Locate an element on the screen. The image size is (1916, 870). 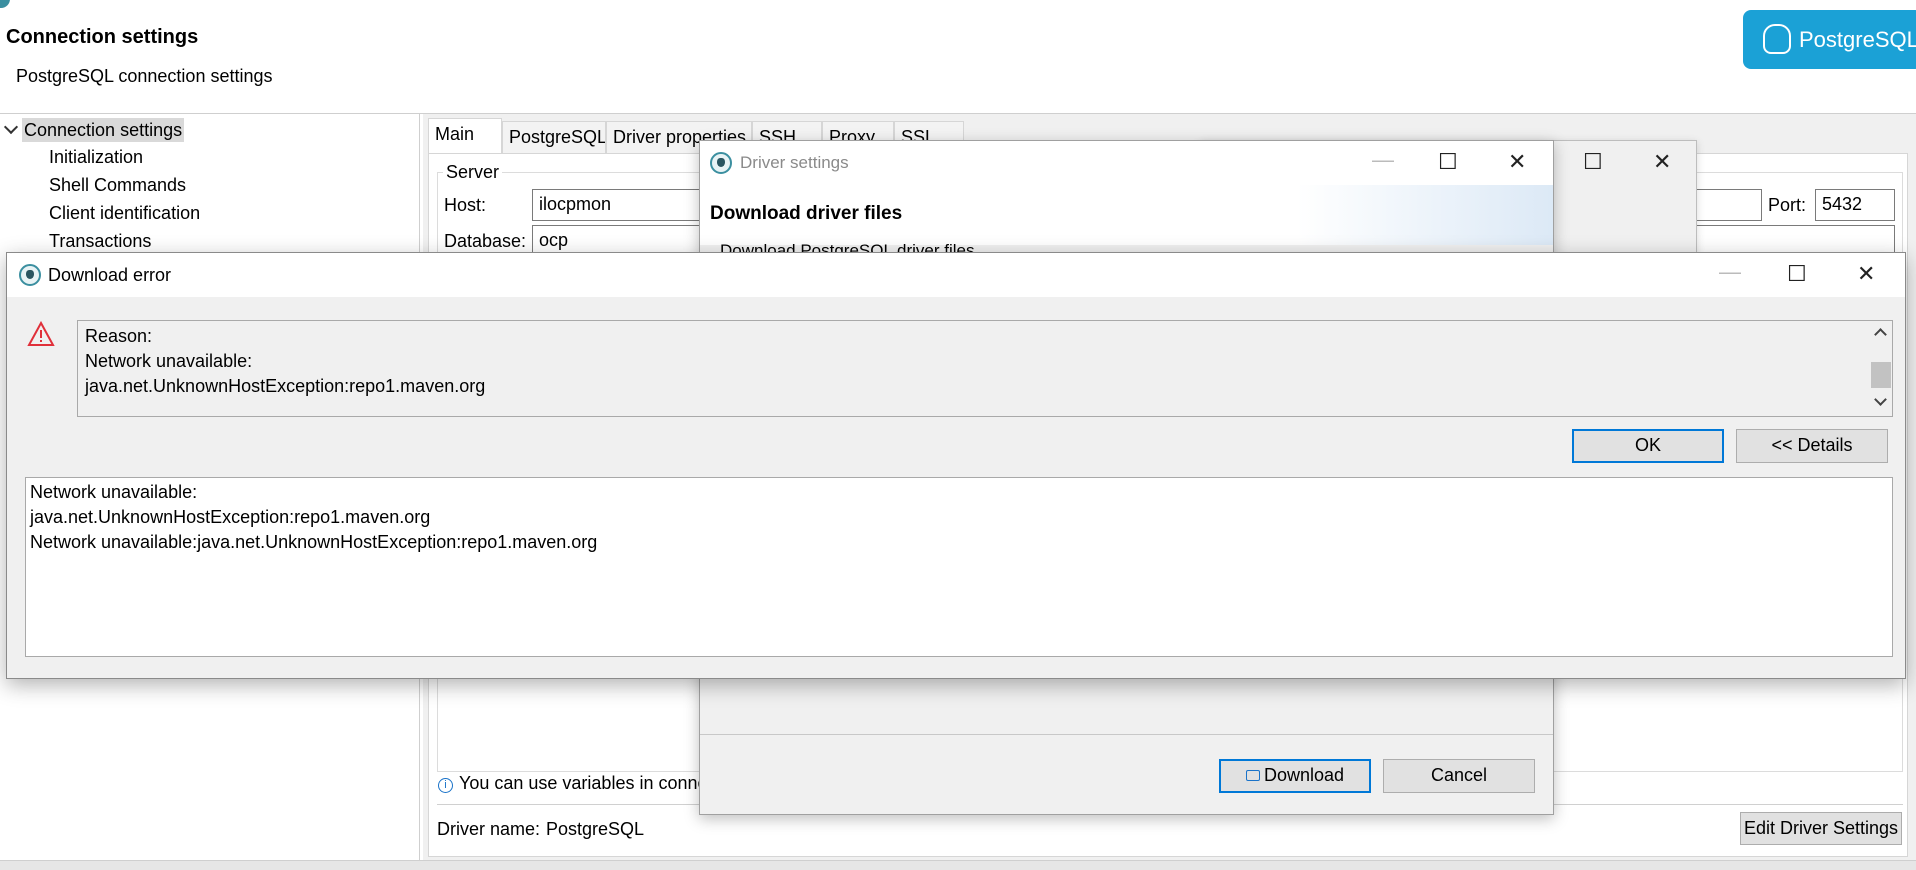
download-button: Download is located at coordinates (1295, 776).